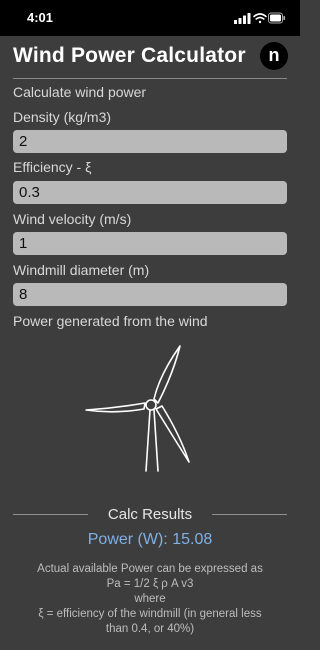 The height and width of the screenshot is (650, 320). I want to click on results-title: Calc Results, so click(150, 514).